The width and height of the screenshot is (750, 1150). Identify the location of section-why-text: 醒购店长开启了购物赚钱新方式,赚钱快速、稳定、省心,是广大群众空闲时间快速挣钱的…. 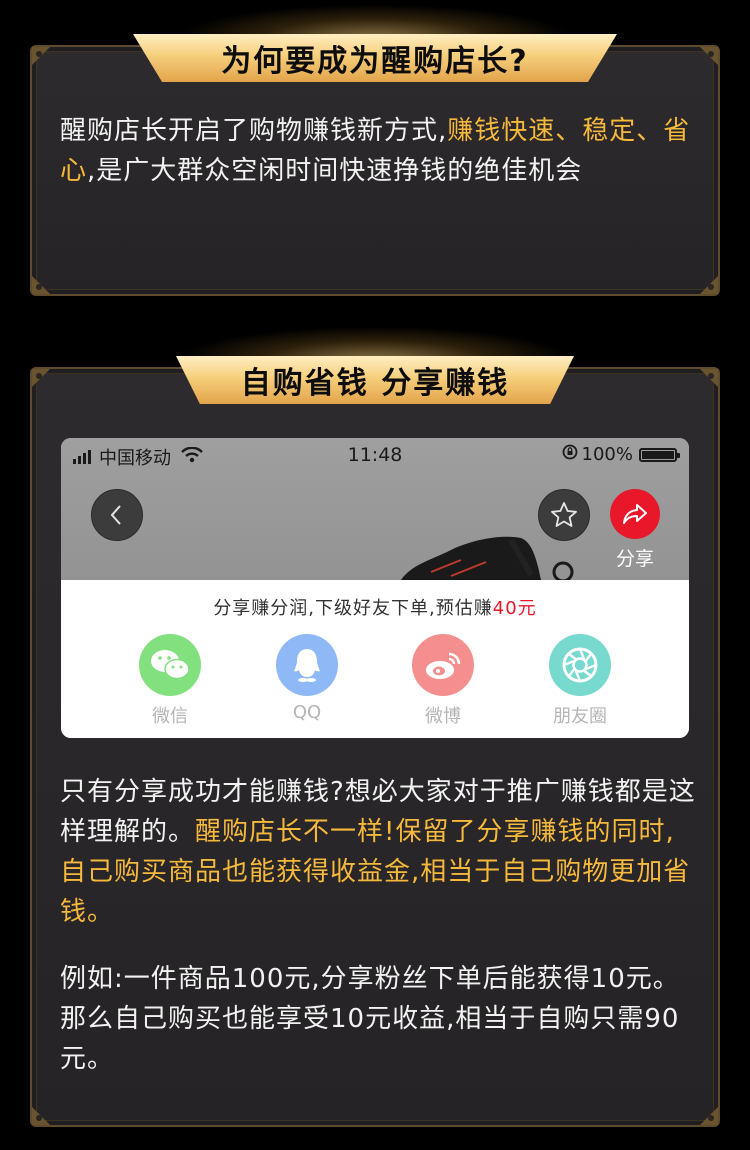
(380, 151).